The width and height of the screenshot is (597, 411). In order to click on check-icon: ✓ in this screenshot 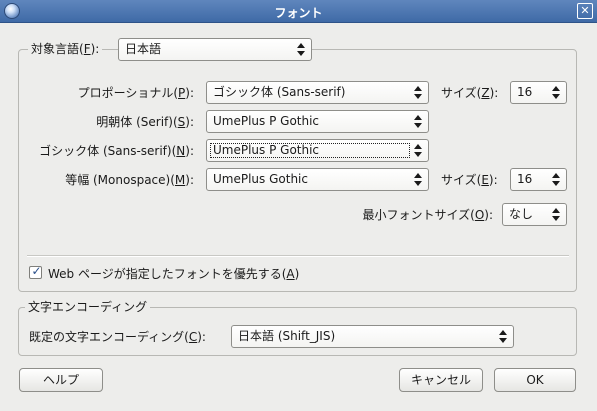, I will do `click(36, 271)`.